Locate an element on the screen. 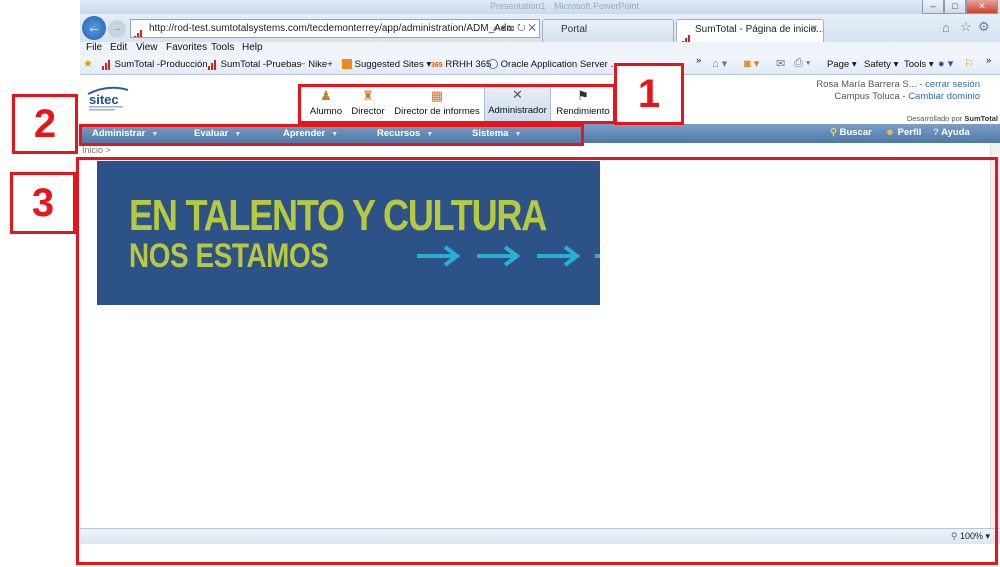 The height and width of the screenshot is (567, 1000). feeds-icon: ◙ ▾ is located at coordinates (751, 63).